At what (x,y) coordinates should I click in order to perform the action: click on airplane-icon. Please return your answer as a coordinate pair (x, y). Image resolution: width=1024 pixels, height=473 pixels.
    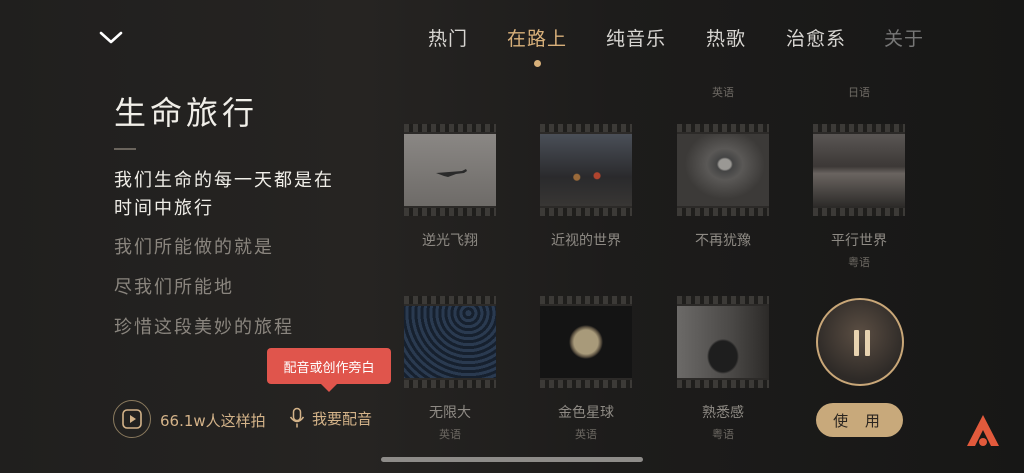
    Looking at the image, I should click on (451, 173).